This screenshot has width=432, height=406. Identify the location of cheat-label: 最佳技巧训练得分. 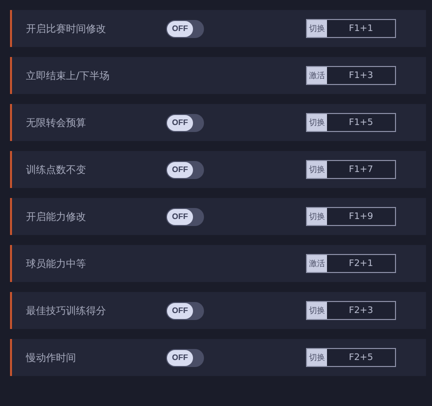
(66, 311).